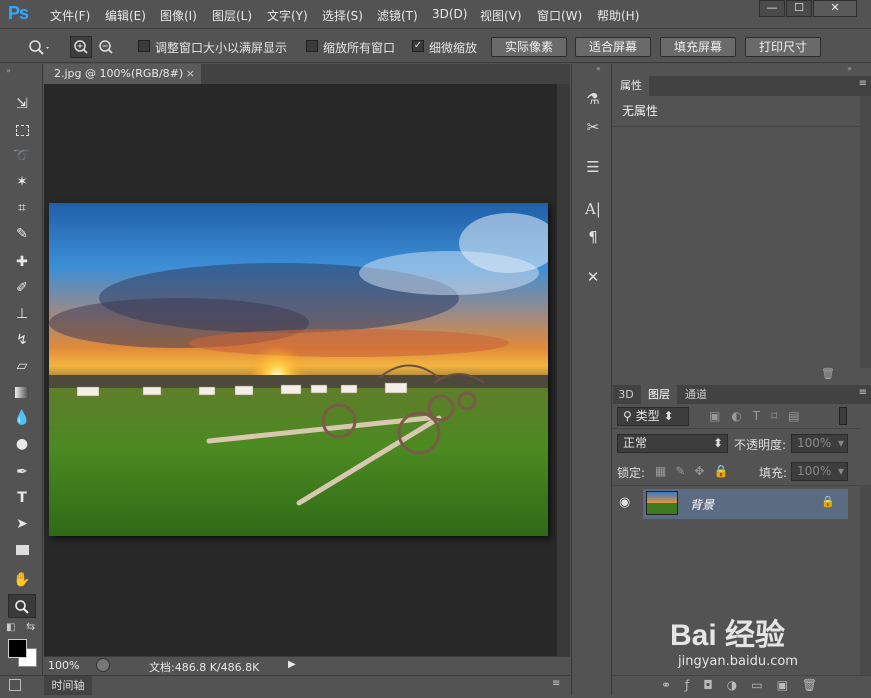 The width and height of the screenshot is (871, 698). Describe the element at coordinates (591, 379) in the screenshot. I see `collapsed-panel-dock: « ⚗ ✂ ☰ A| ¶ ✕` at that location.